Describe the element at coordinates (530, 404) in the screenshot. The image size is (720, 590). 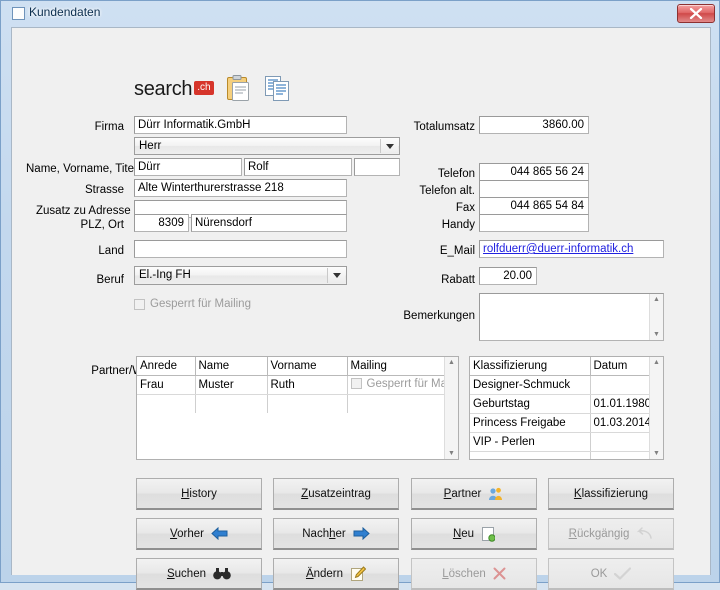
I see `cell-klassifizierung: Geburtstag` at that location.